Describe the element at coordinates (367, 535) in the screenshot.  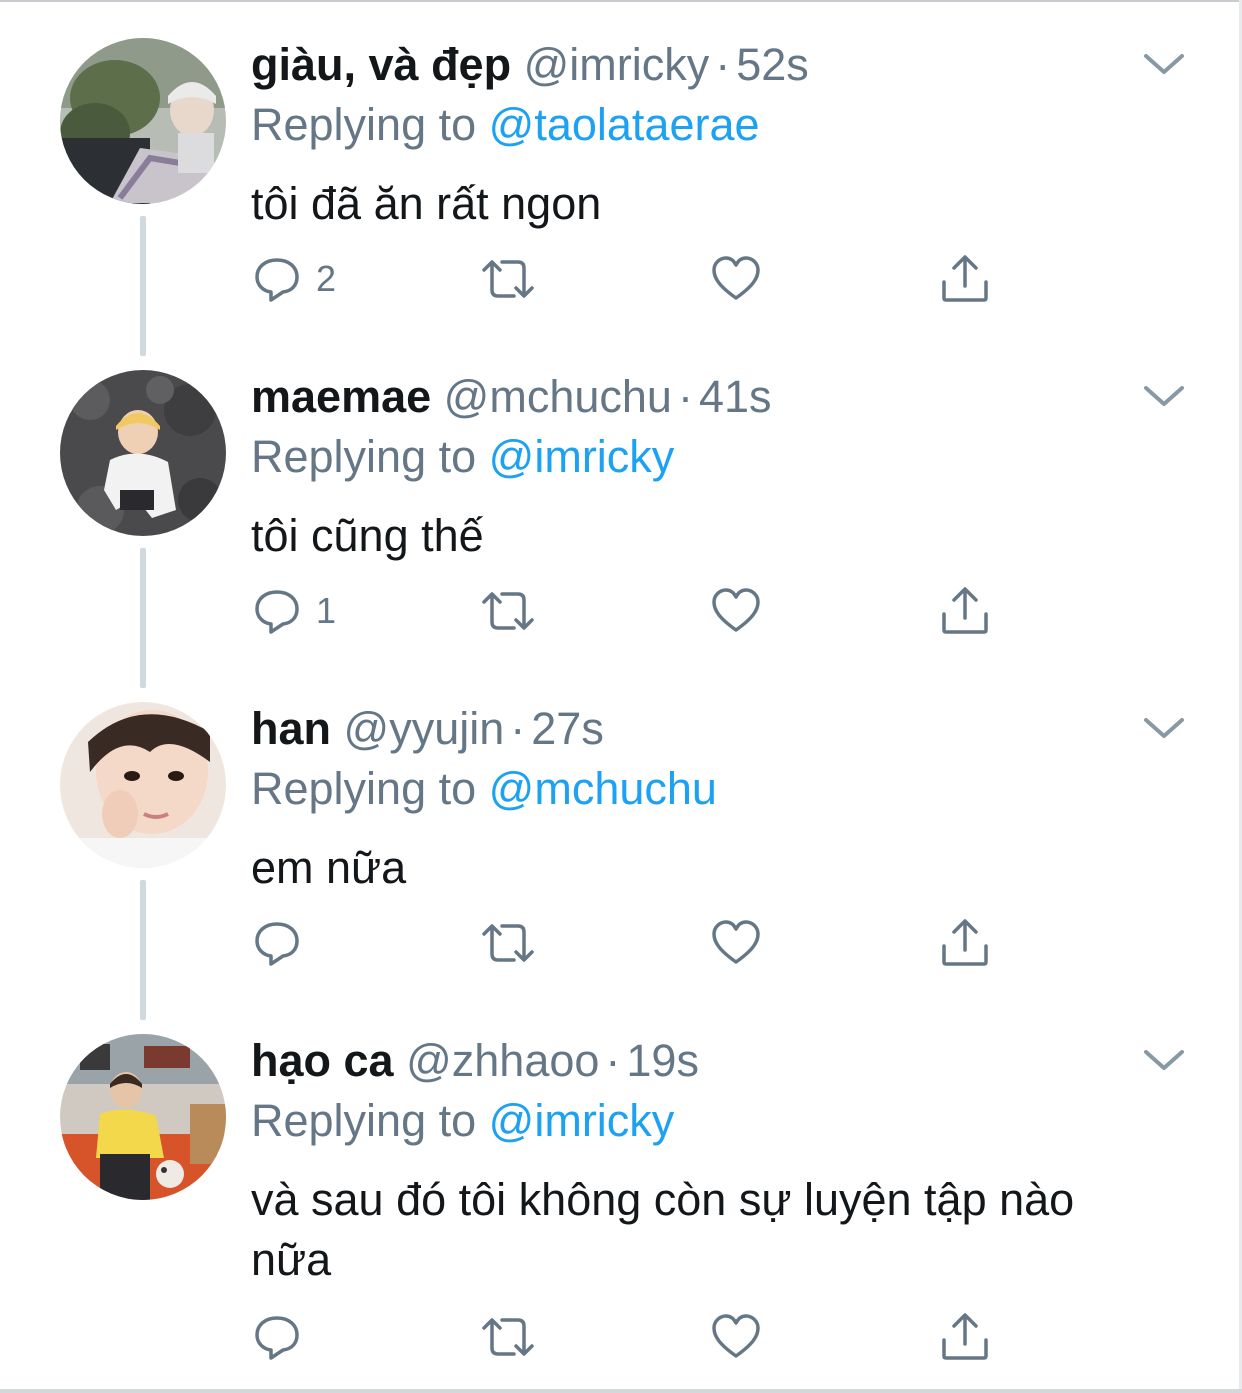
I see `tweet-text: tôi cũng thế` at that location.